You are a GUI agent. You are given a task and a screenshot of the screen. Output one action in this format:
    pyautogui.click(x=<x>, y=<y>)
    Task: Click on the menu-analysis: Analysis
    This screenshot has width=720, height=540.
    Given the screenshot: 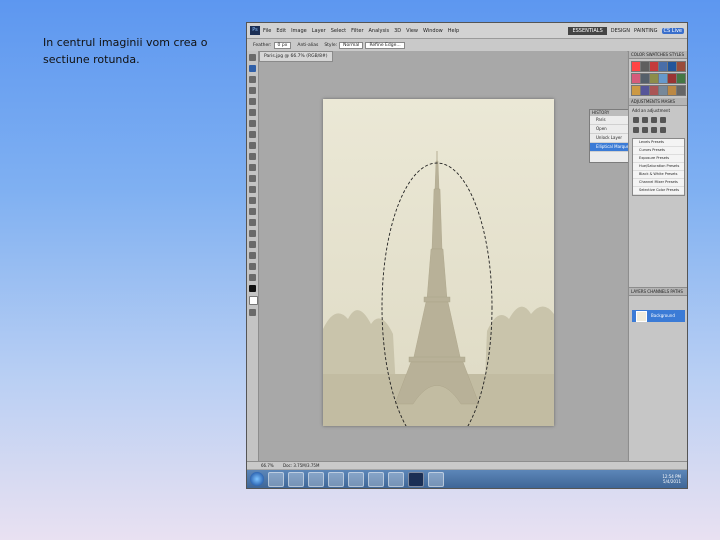 What is the action you would take?
    pyautogui.click(x=379, y=31)
    